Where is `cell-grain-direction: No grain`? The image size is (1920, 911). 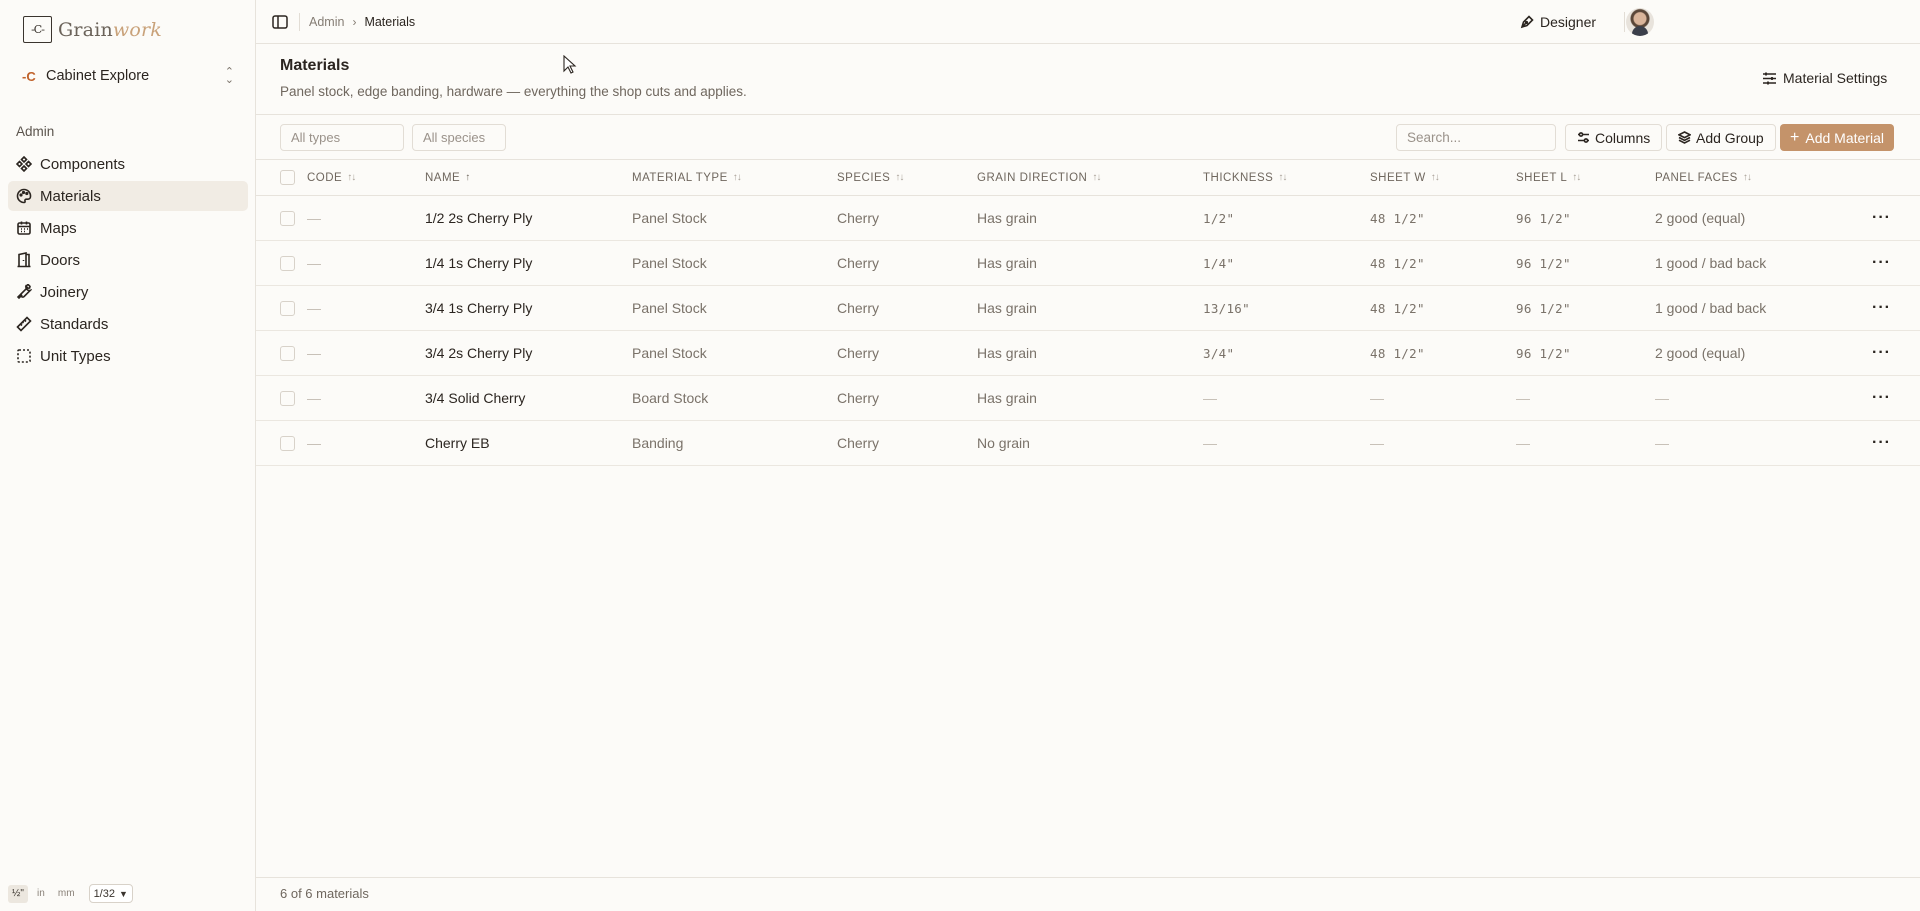 cell-grain-direction: No grain is located at coordinates (1003, 443).